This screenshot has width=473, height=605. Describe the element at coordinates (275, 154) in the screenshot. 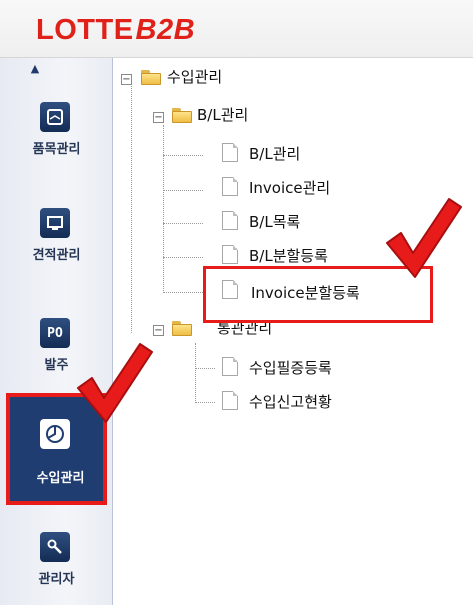

I see `tree-leaf-label: B/L관리` at that location.